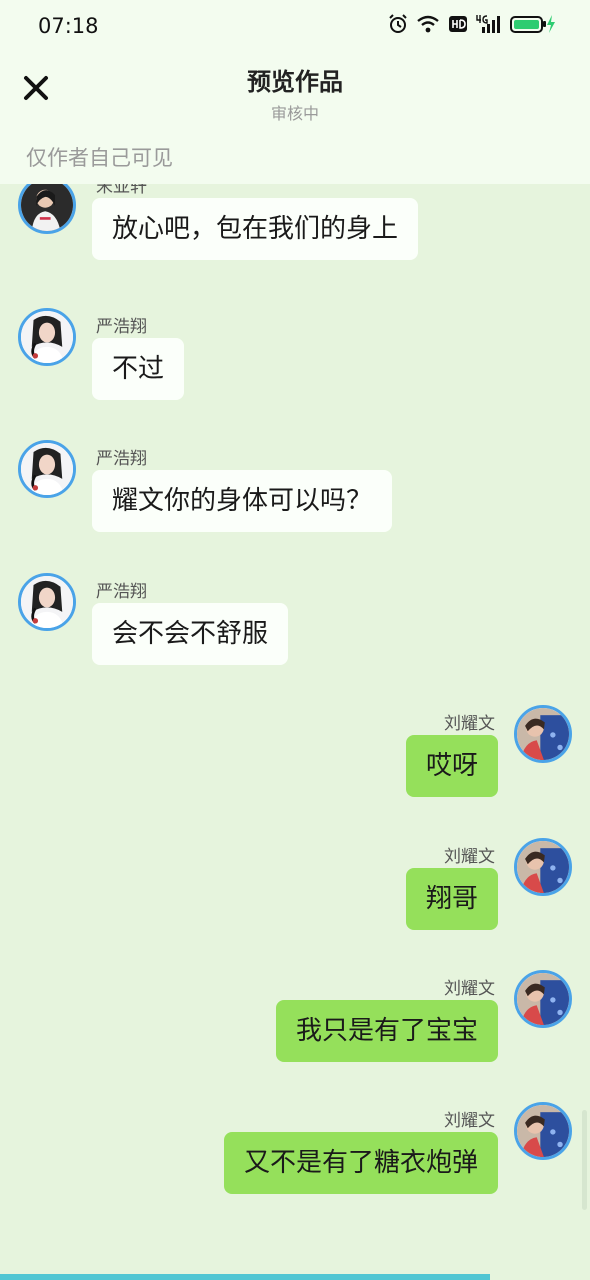  I want to click on status-icons, so click(472, 24).